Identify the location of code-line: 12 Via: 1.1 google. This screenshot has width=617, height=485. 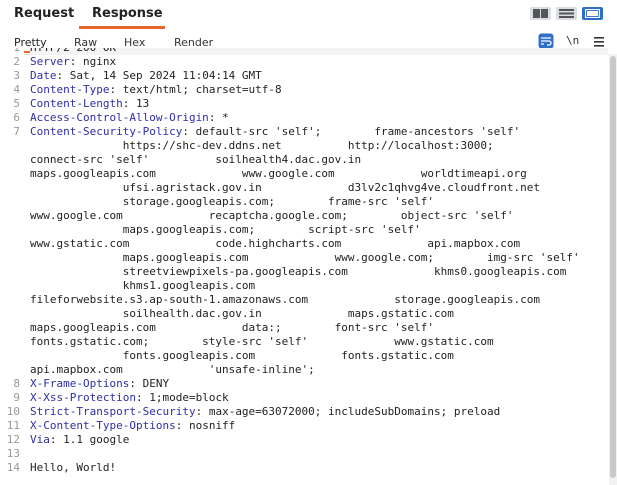
(307, 440).